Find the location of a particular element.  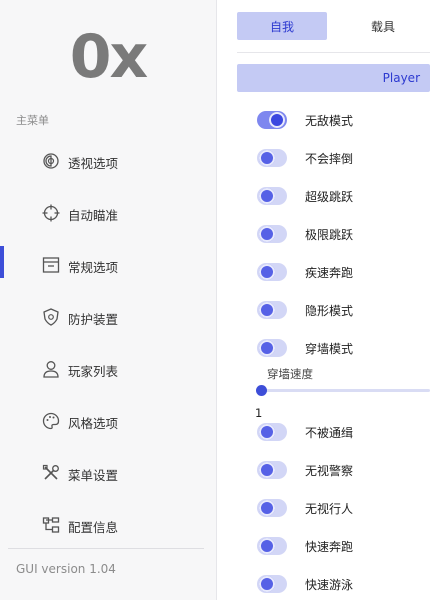

tab-vehicle: 载具 is located at coordinates (383, 26).